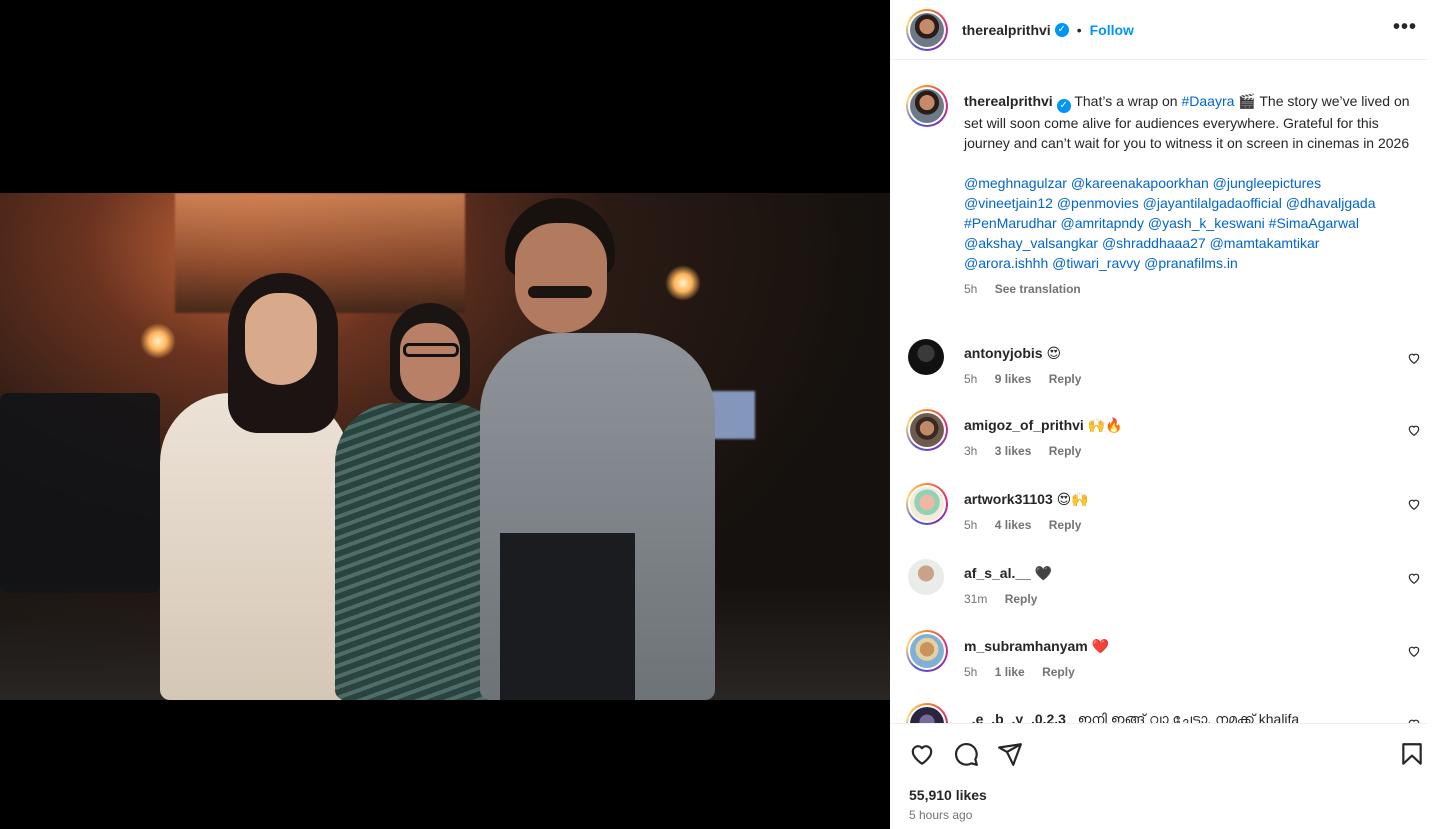 This screenshot has height=829, width=1440. Describe the element at coordinates (281, 339) in the screenshot. I see `person-1-face` at that location.